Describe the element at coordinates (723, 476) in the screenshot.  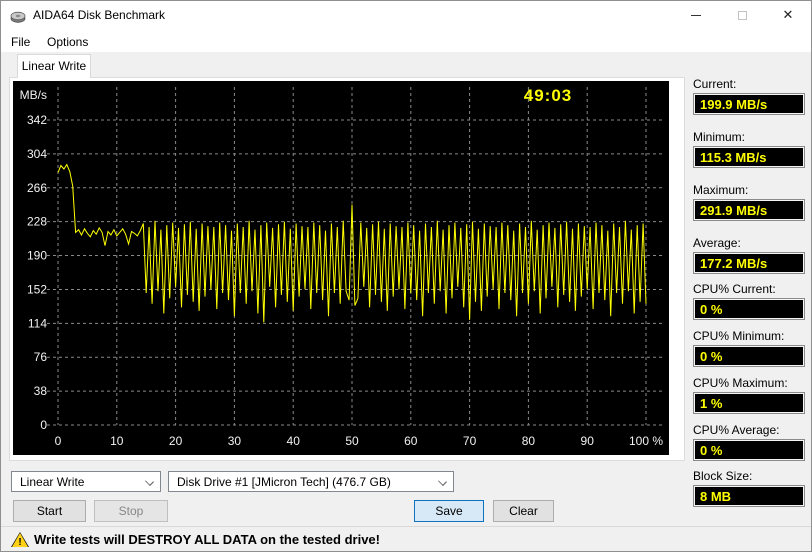
I see `stat-label: Block Size:` at that location.